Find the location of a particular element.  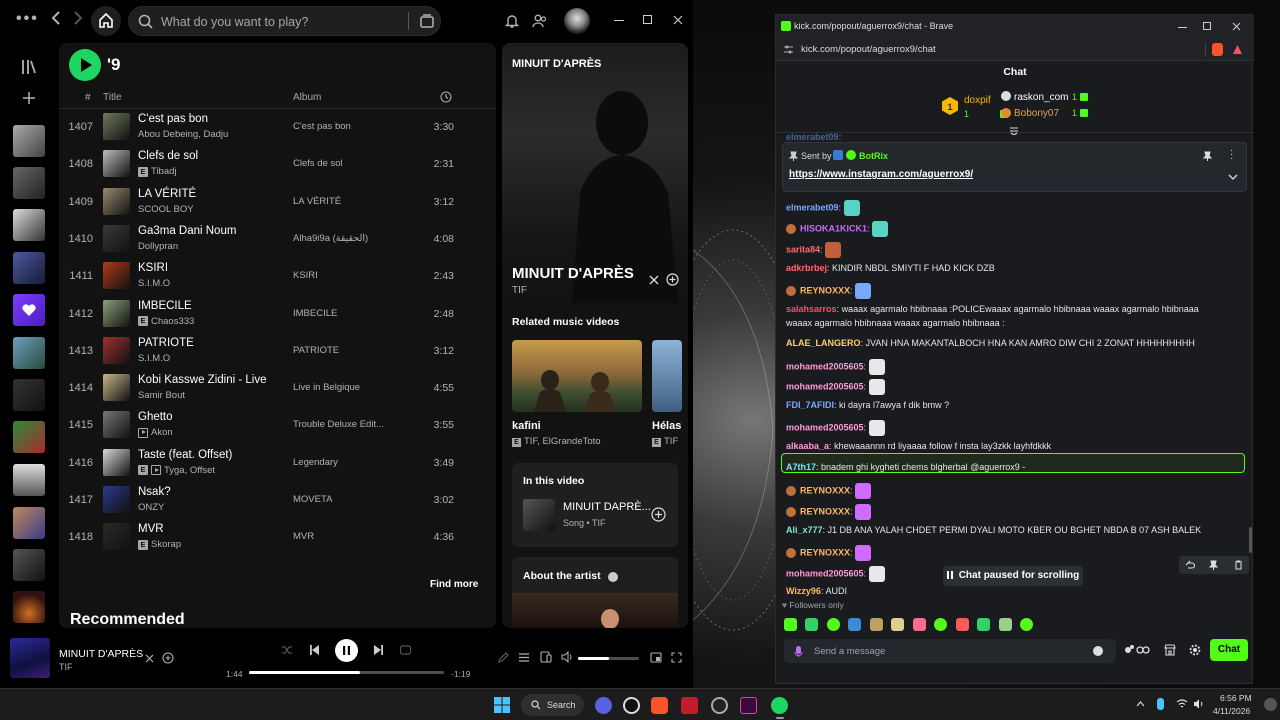

track-album: C'est pas bon is located at coordinates (322, 126).